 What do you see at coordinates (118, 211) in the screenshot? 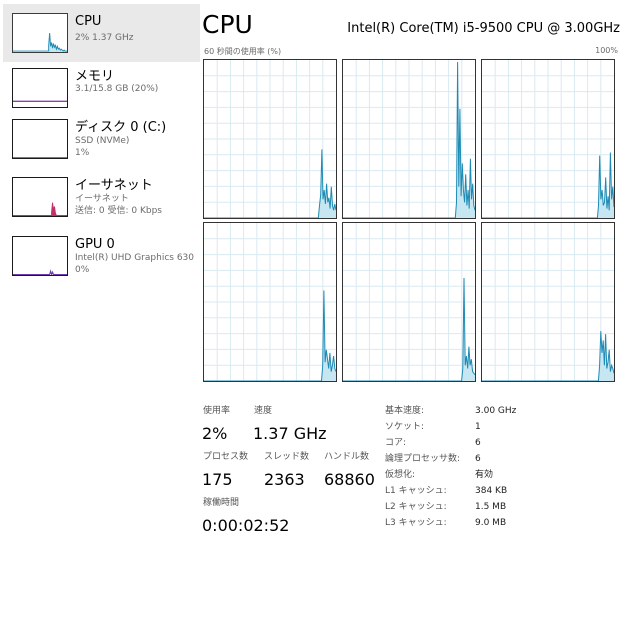
I see `sidebar-item-detail-2: 送信: 0 受信: 0 Kbps` at bounding box center [118, 211].